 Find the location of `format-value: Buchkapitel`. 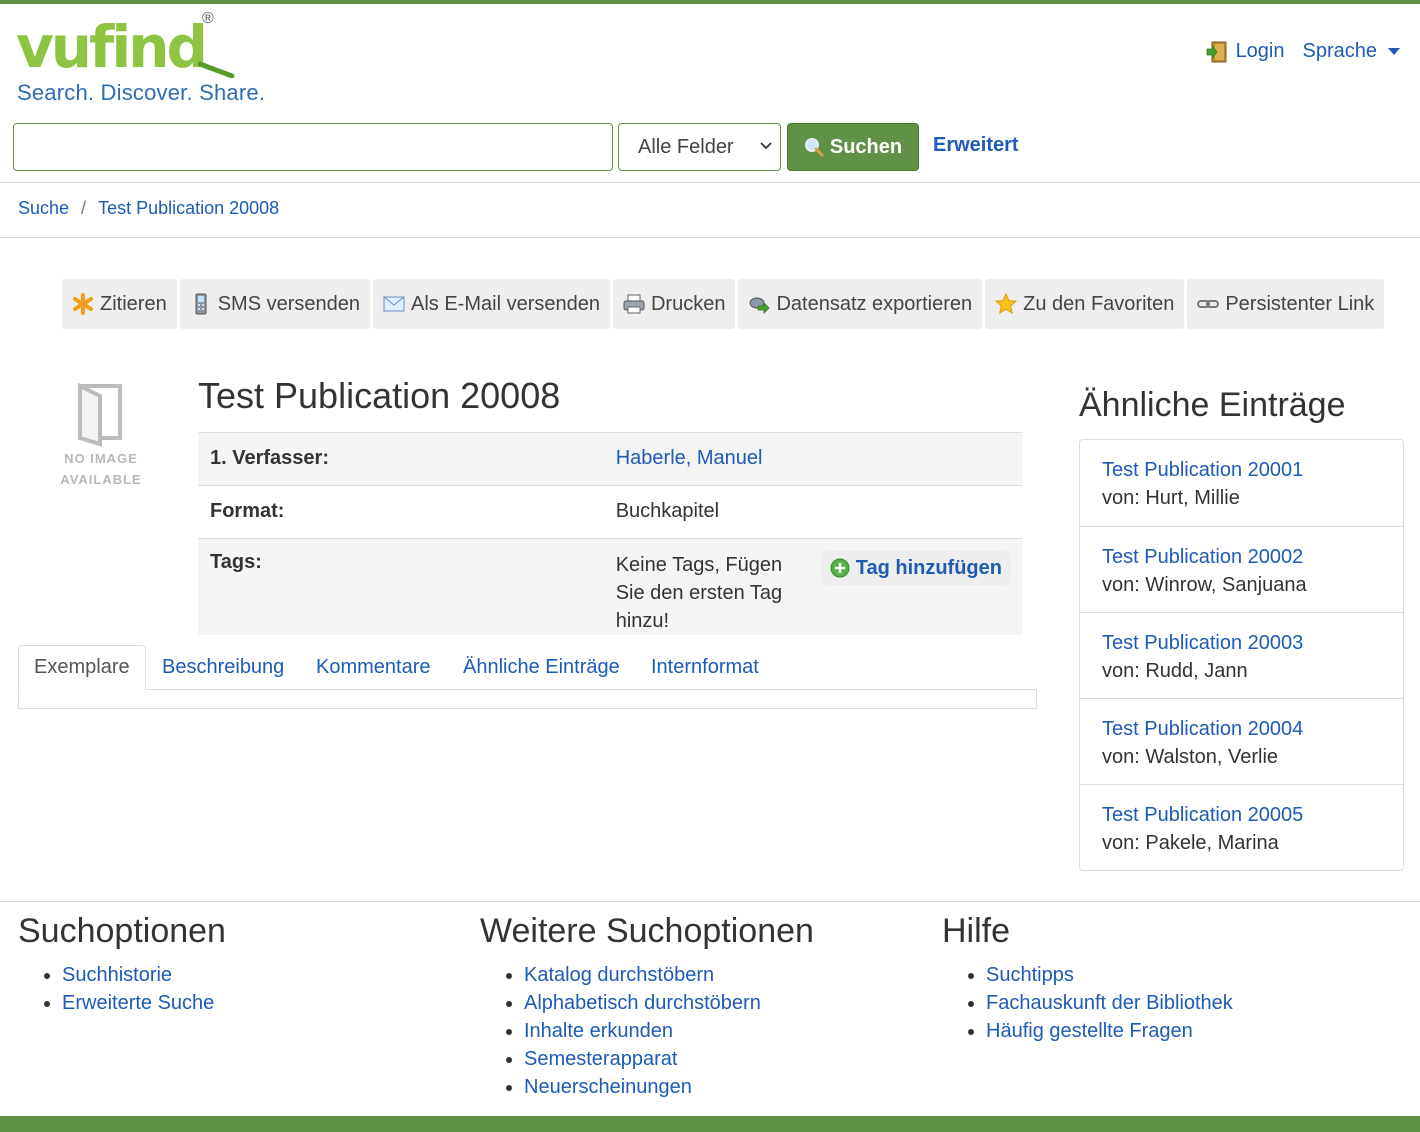

format-value: Buchkapitel is located at coordinates (812, 512).